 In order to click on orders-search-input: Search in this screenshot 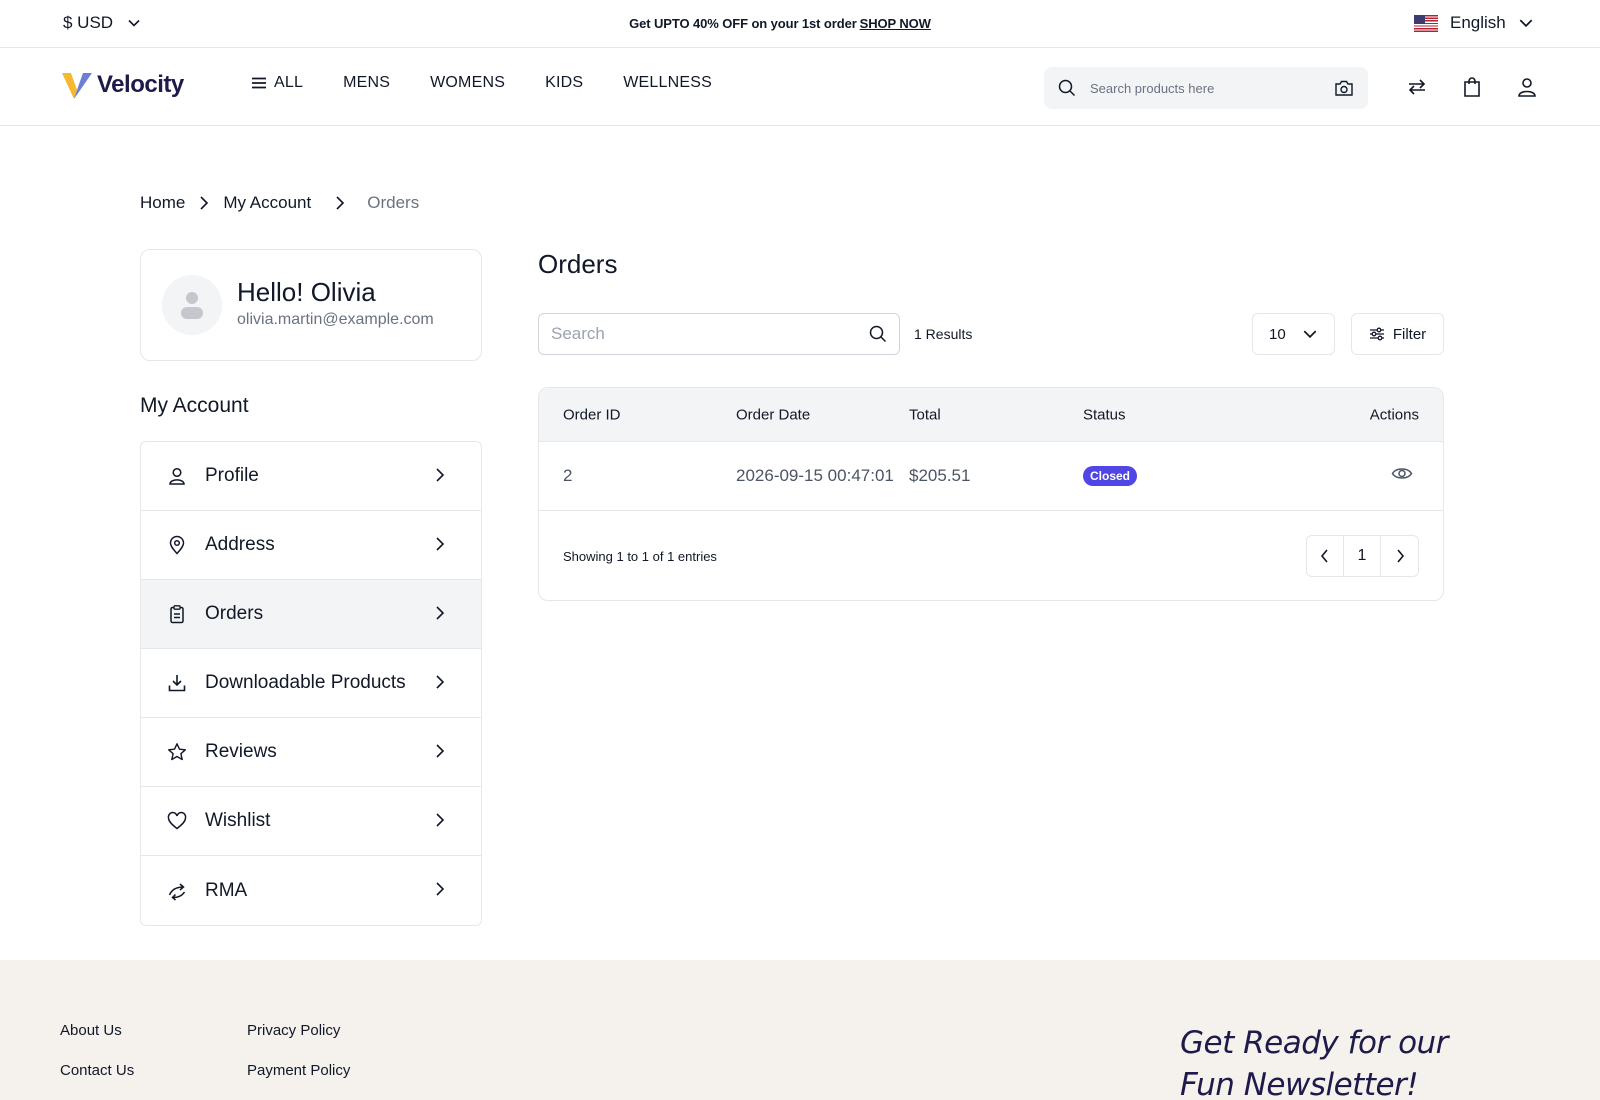, I will do `click(719, 334)`.